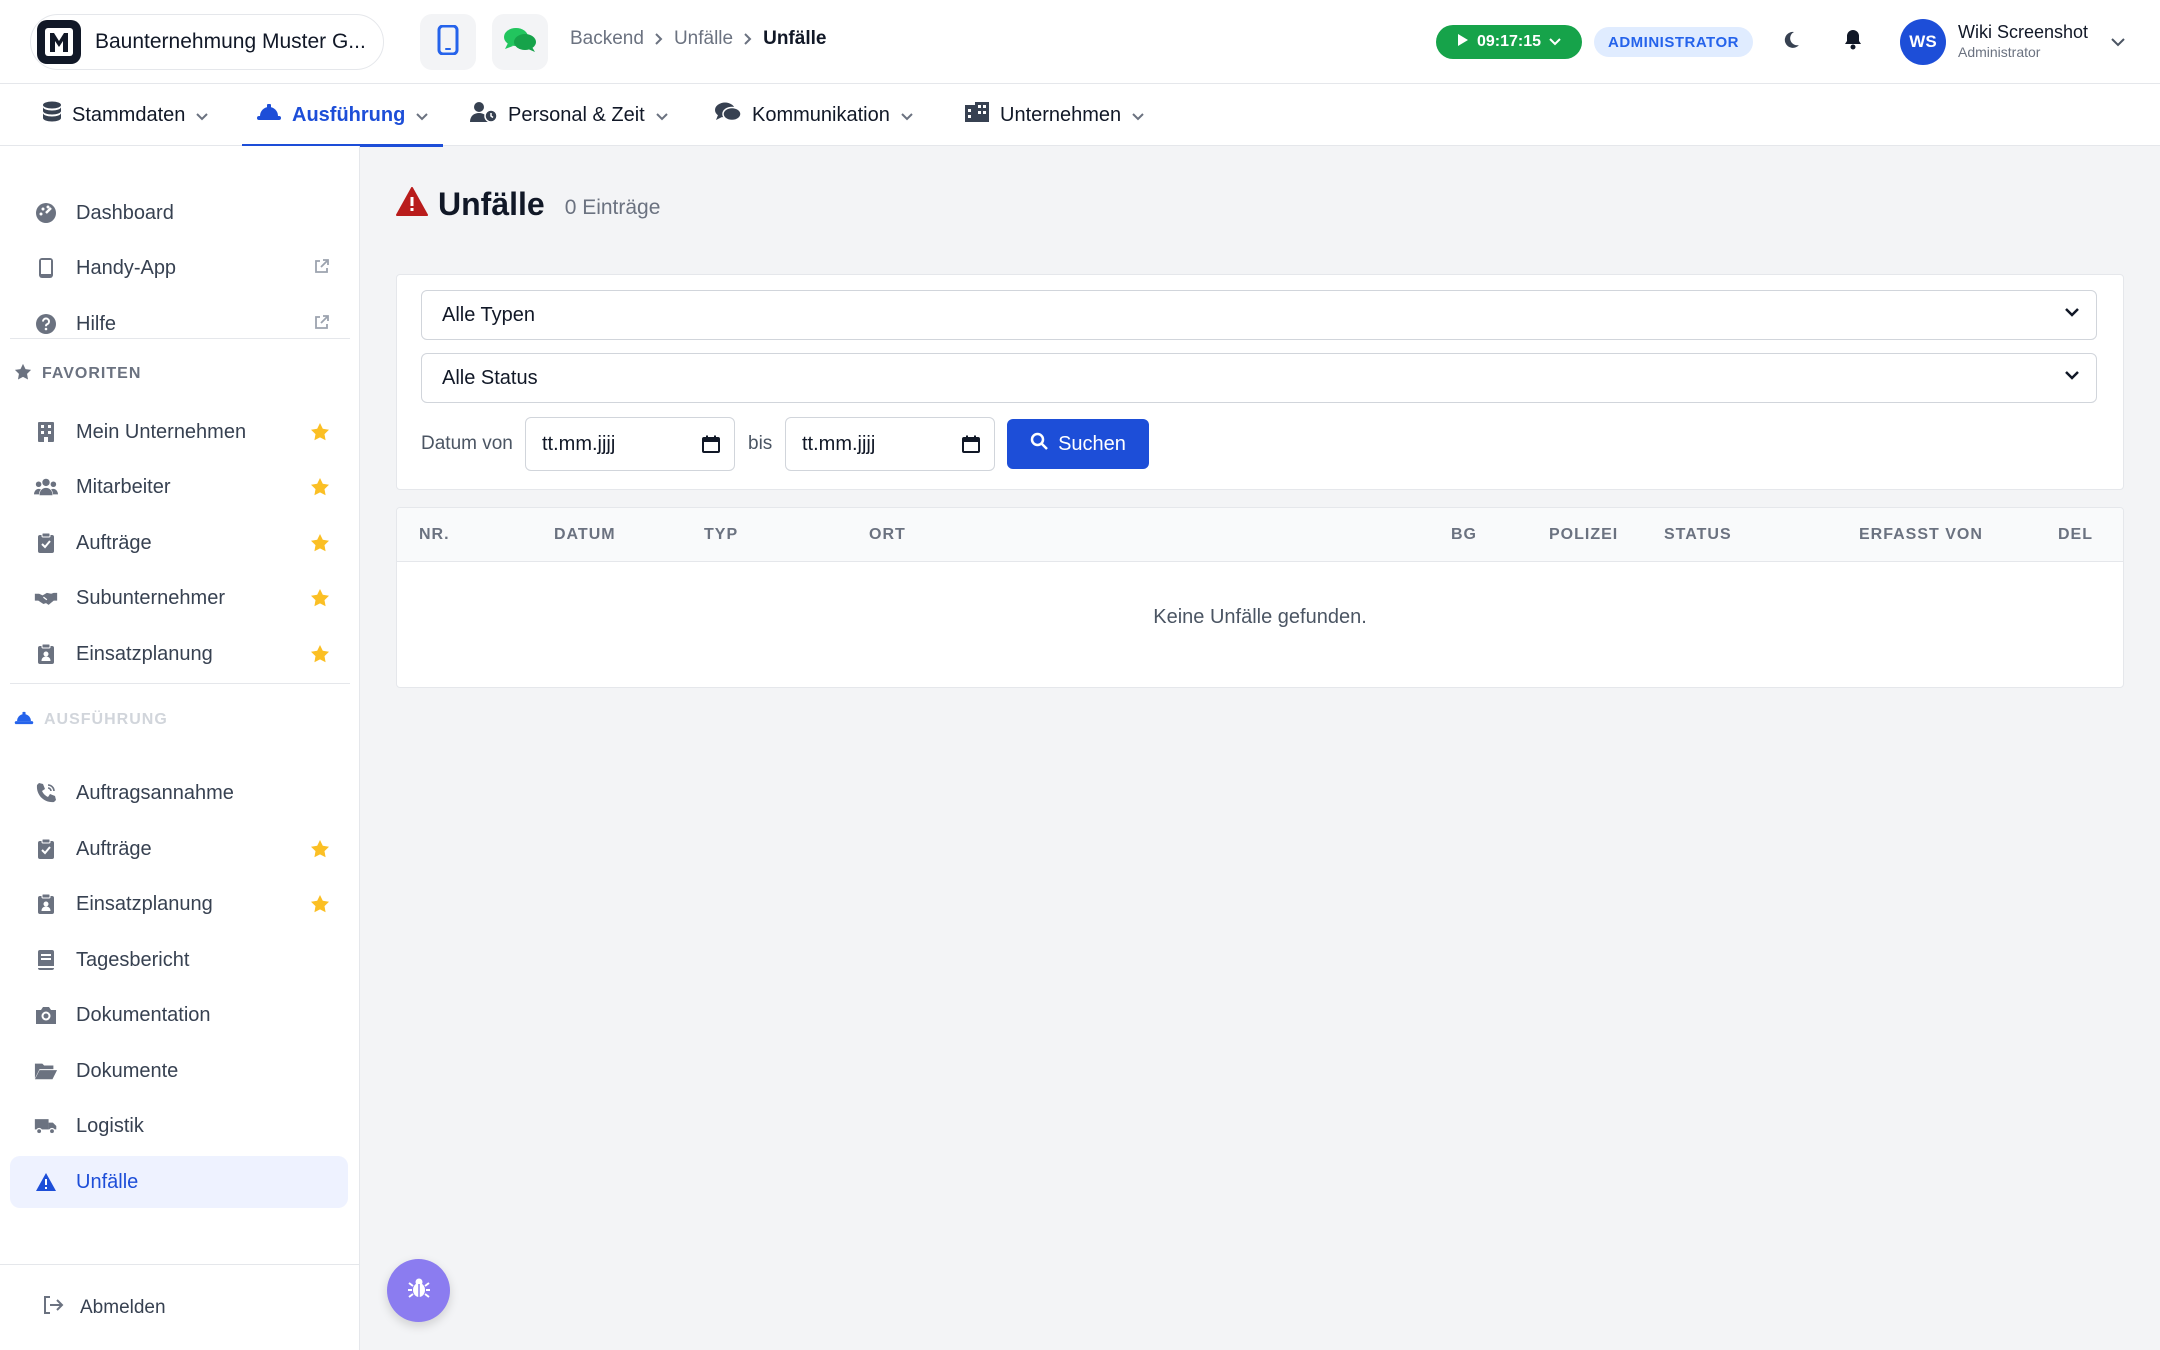 The height and width of the screenshot is (1350, 2160). Describe the element at coordinates (721, 535) in the screenshot. I see `column-header-typ: TYP` at that location.